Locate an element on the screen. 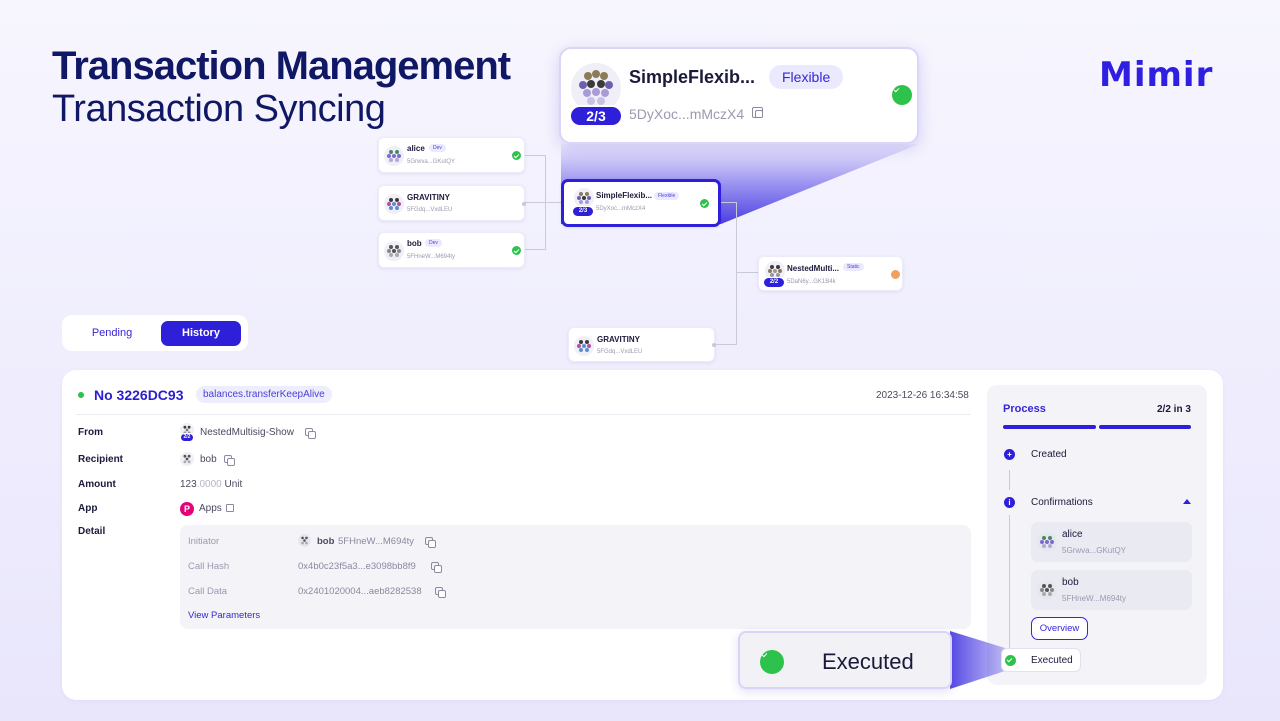 The height and width of the screenshot is (721, 1280). executed-step: Executed is located at coordinates (1041, 660).